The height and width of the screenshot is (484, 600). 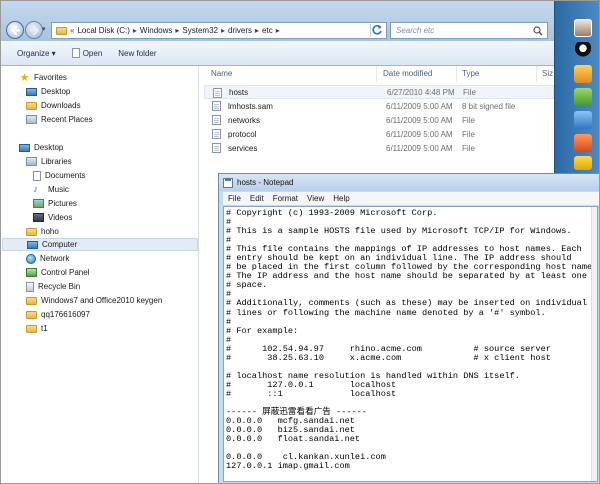 What do you see at coordinates (234, 198) in the screenshot?
I see `menu-file: File` at bounding box center [234, 198].